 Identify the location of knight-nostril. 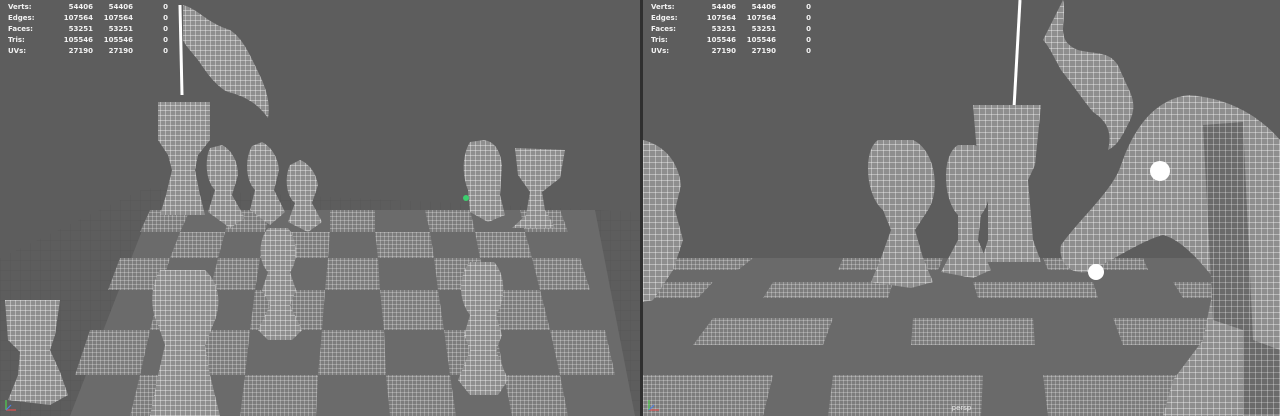
(1096, 272).